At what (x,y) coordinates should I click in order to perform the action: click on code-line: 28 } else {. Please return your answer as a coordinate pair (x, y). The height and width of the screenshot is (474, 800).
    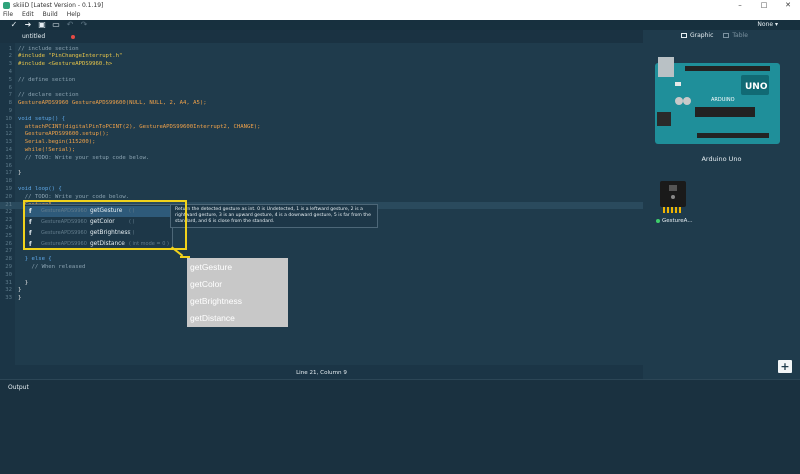
    Looking at the image, I should click on (321, 259).